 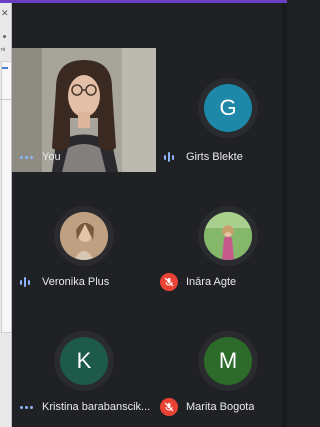 I want to click on avatar-kristina: K, so click(x=84, y=361).